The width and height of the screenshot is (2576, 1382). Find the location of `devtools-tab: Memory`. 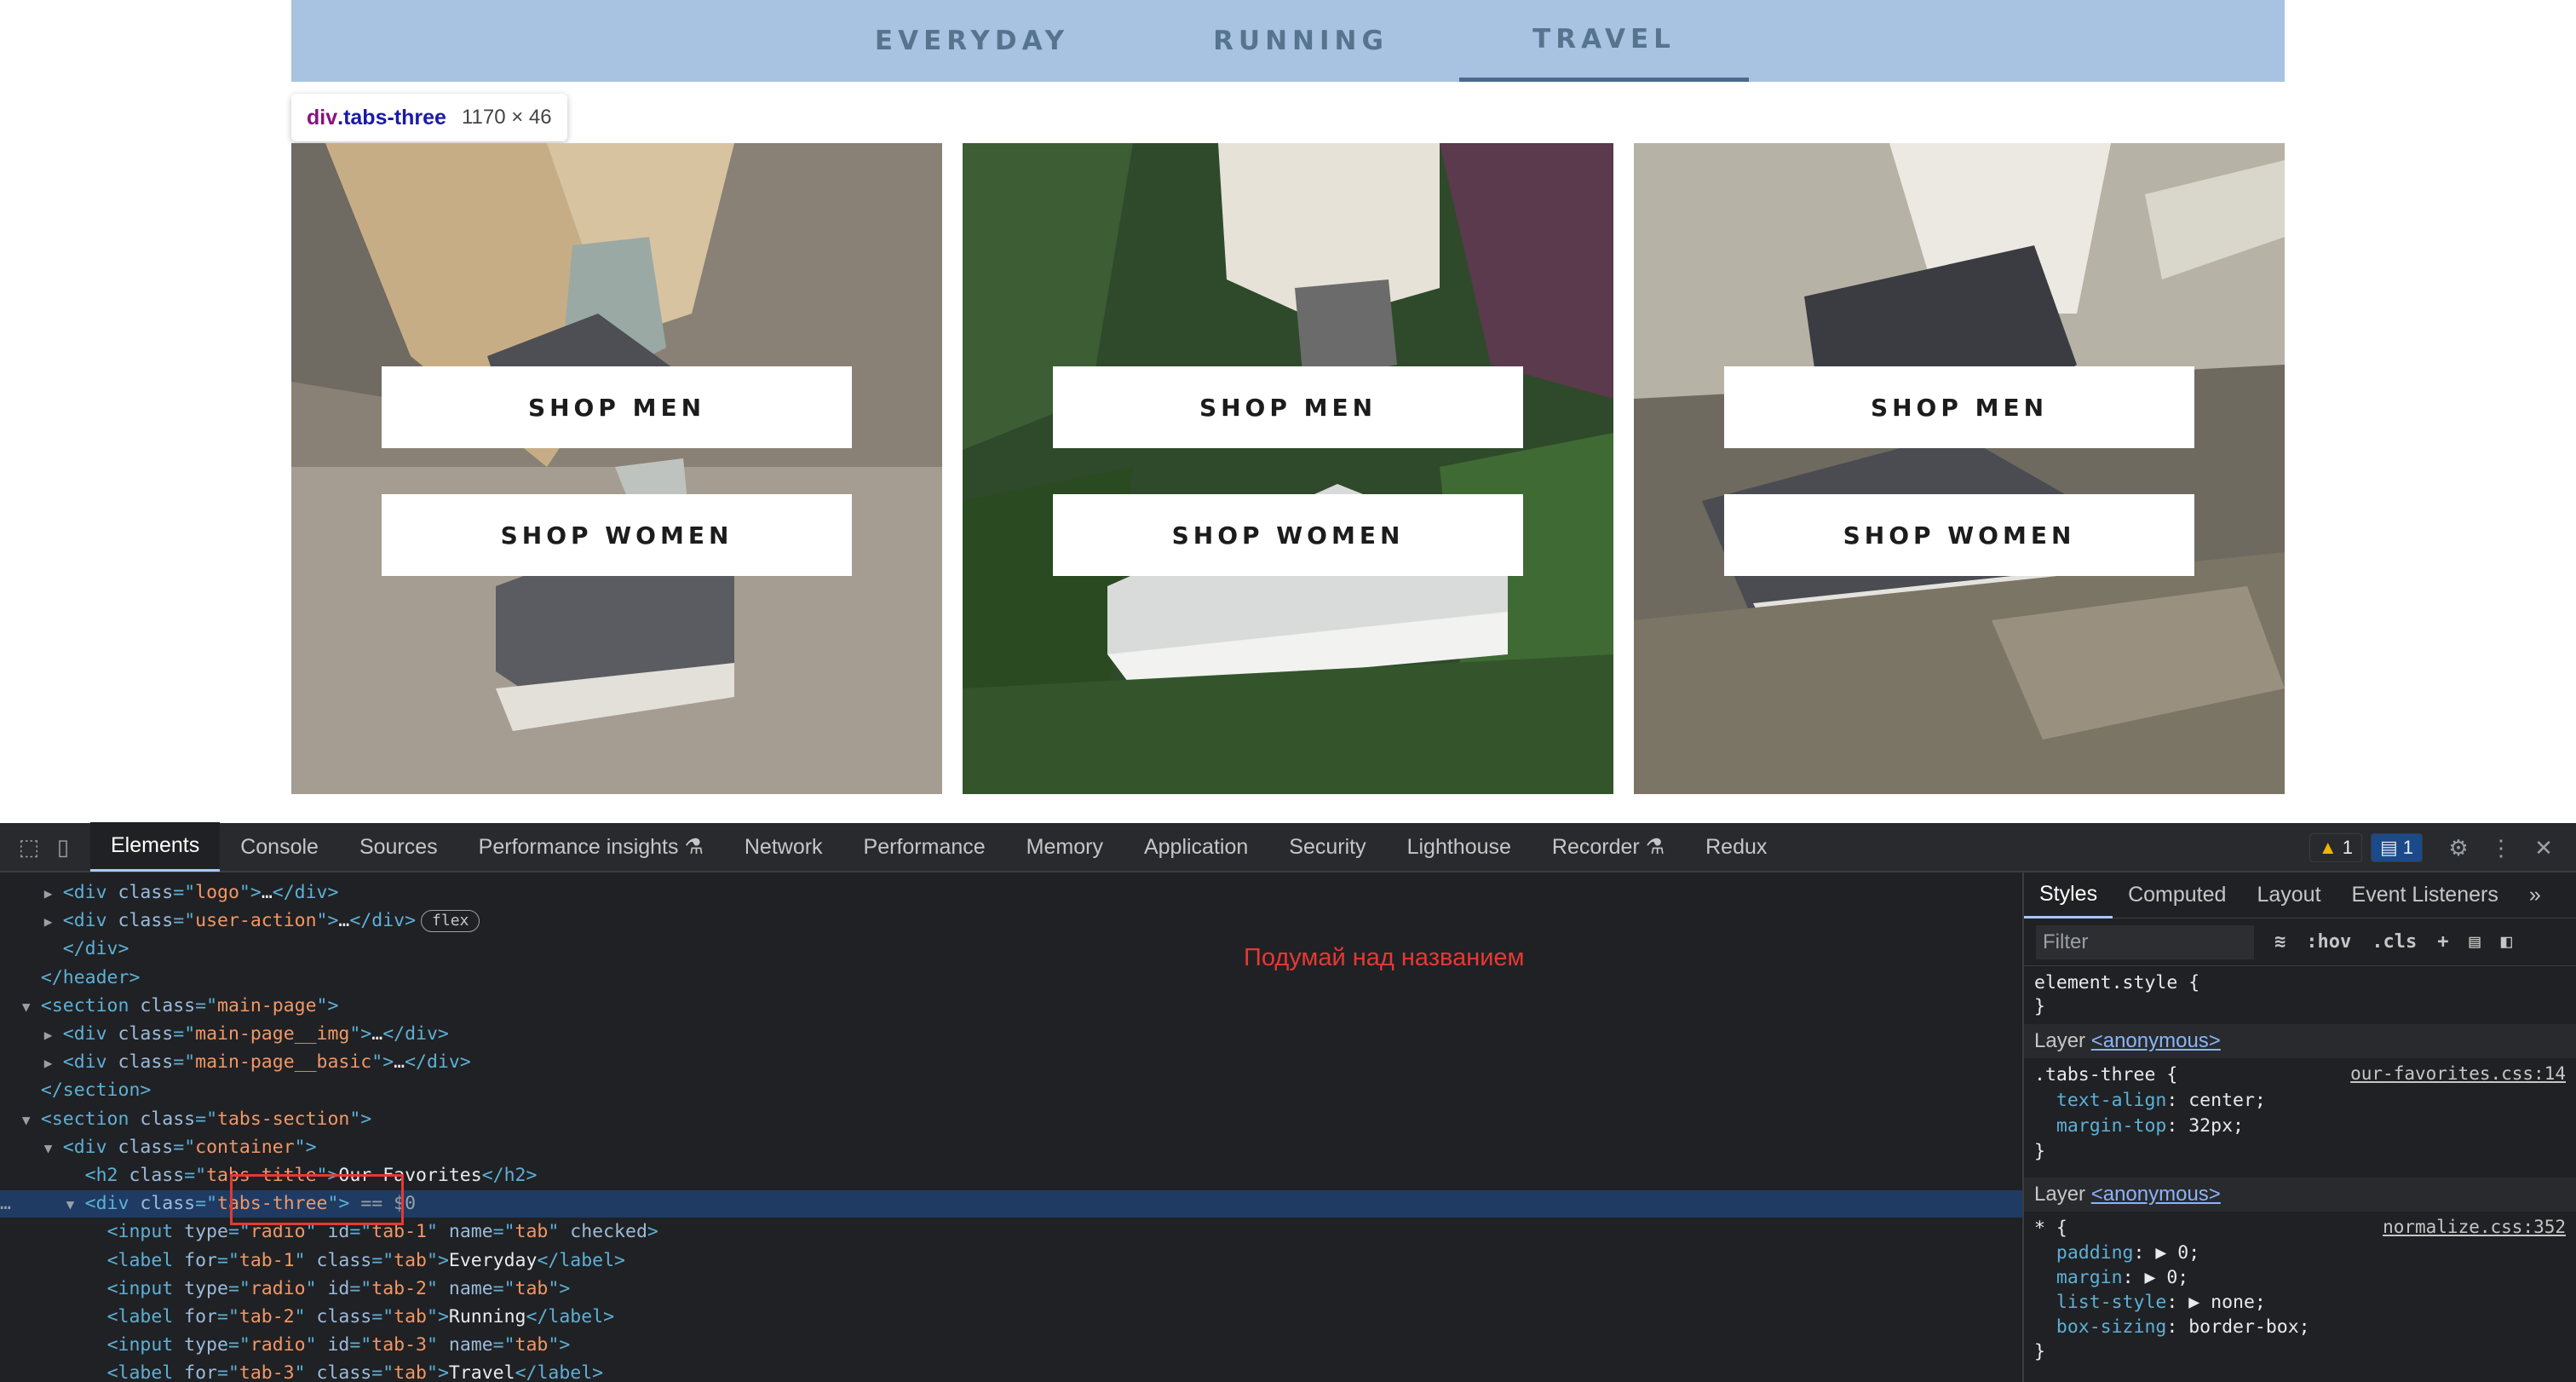

devtools-tab: Memory is located at coordinates (1065, 847).